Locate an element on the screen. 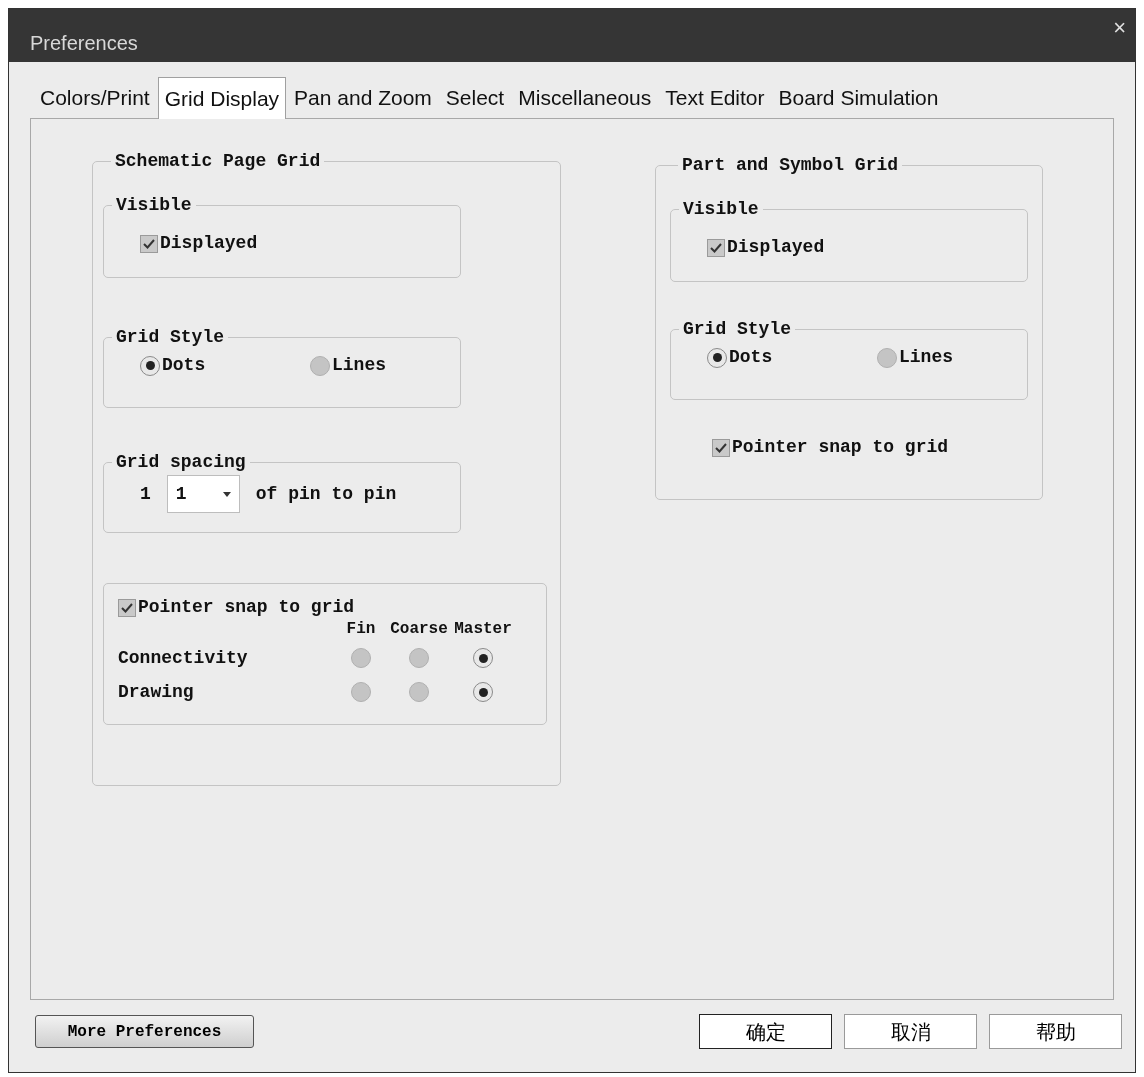 The height and width of the screenshot is (1077, 1144). tab: Board Simulation is located at coordinates (858, 98).